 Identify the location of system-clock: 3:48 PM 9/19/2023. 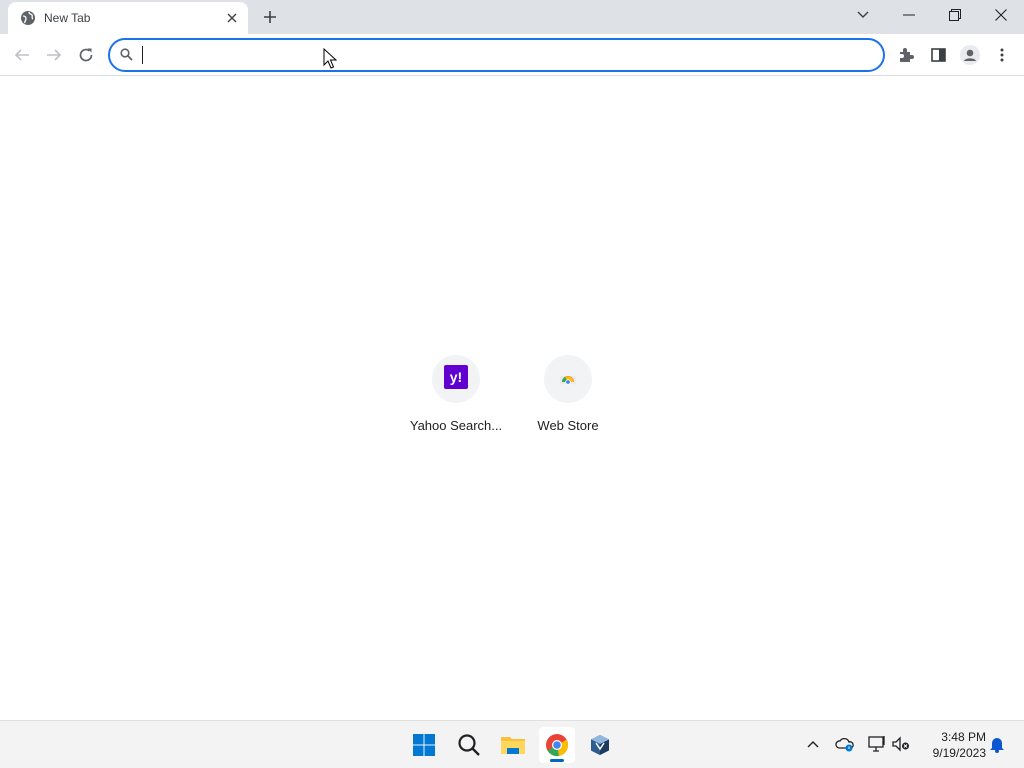
(951, 745).